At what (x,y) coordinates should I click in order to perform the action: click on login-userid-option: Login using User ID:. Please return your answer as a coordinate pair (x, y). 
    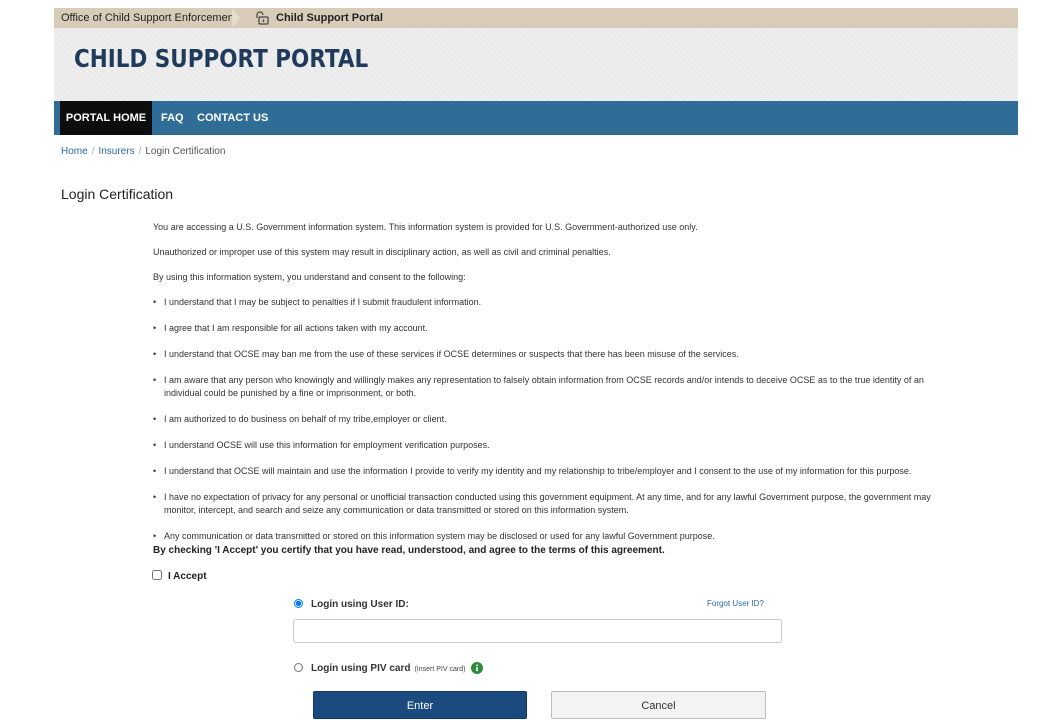
    Looking at the image, I should click on (351, 604).